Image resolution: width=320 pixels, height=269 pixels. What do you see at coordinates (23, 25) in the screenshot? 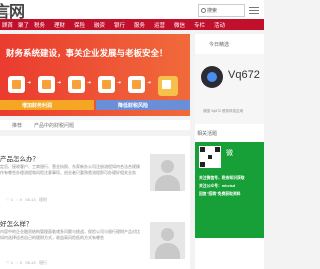
I see `nav-item: 聚了` at bounding box center [23, 25].